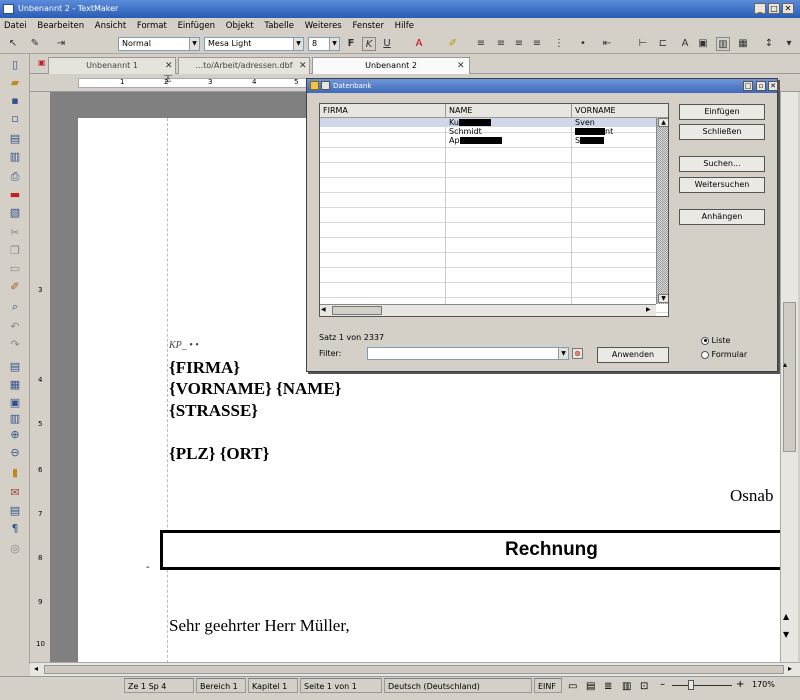 The height and width of the screenshot is (700, 800). I want to click on menu-bearbeiten: Bearbeiten, so click(60, 26).